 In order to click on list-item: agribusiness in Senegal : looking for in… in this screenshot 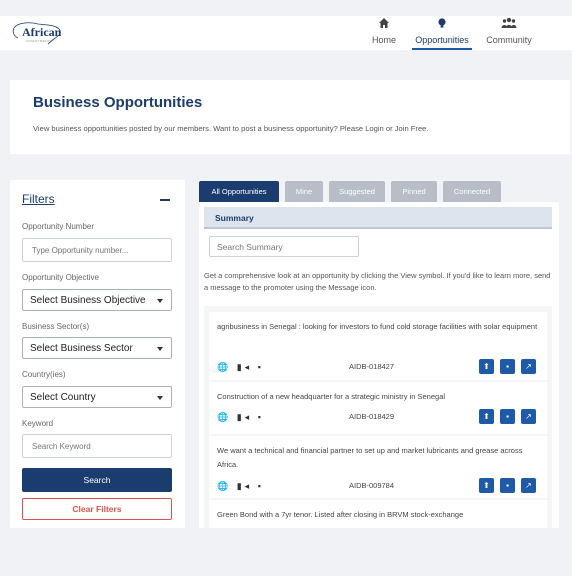, I will do `click(378, 346)`.